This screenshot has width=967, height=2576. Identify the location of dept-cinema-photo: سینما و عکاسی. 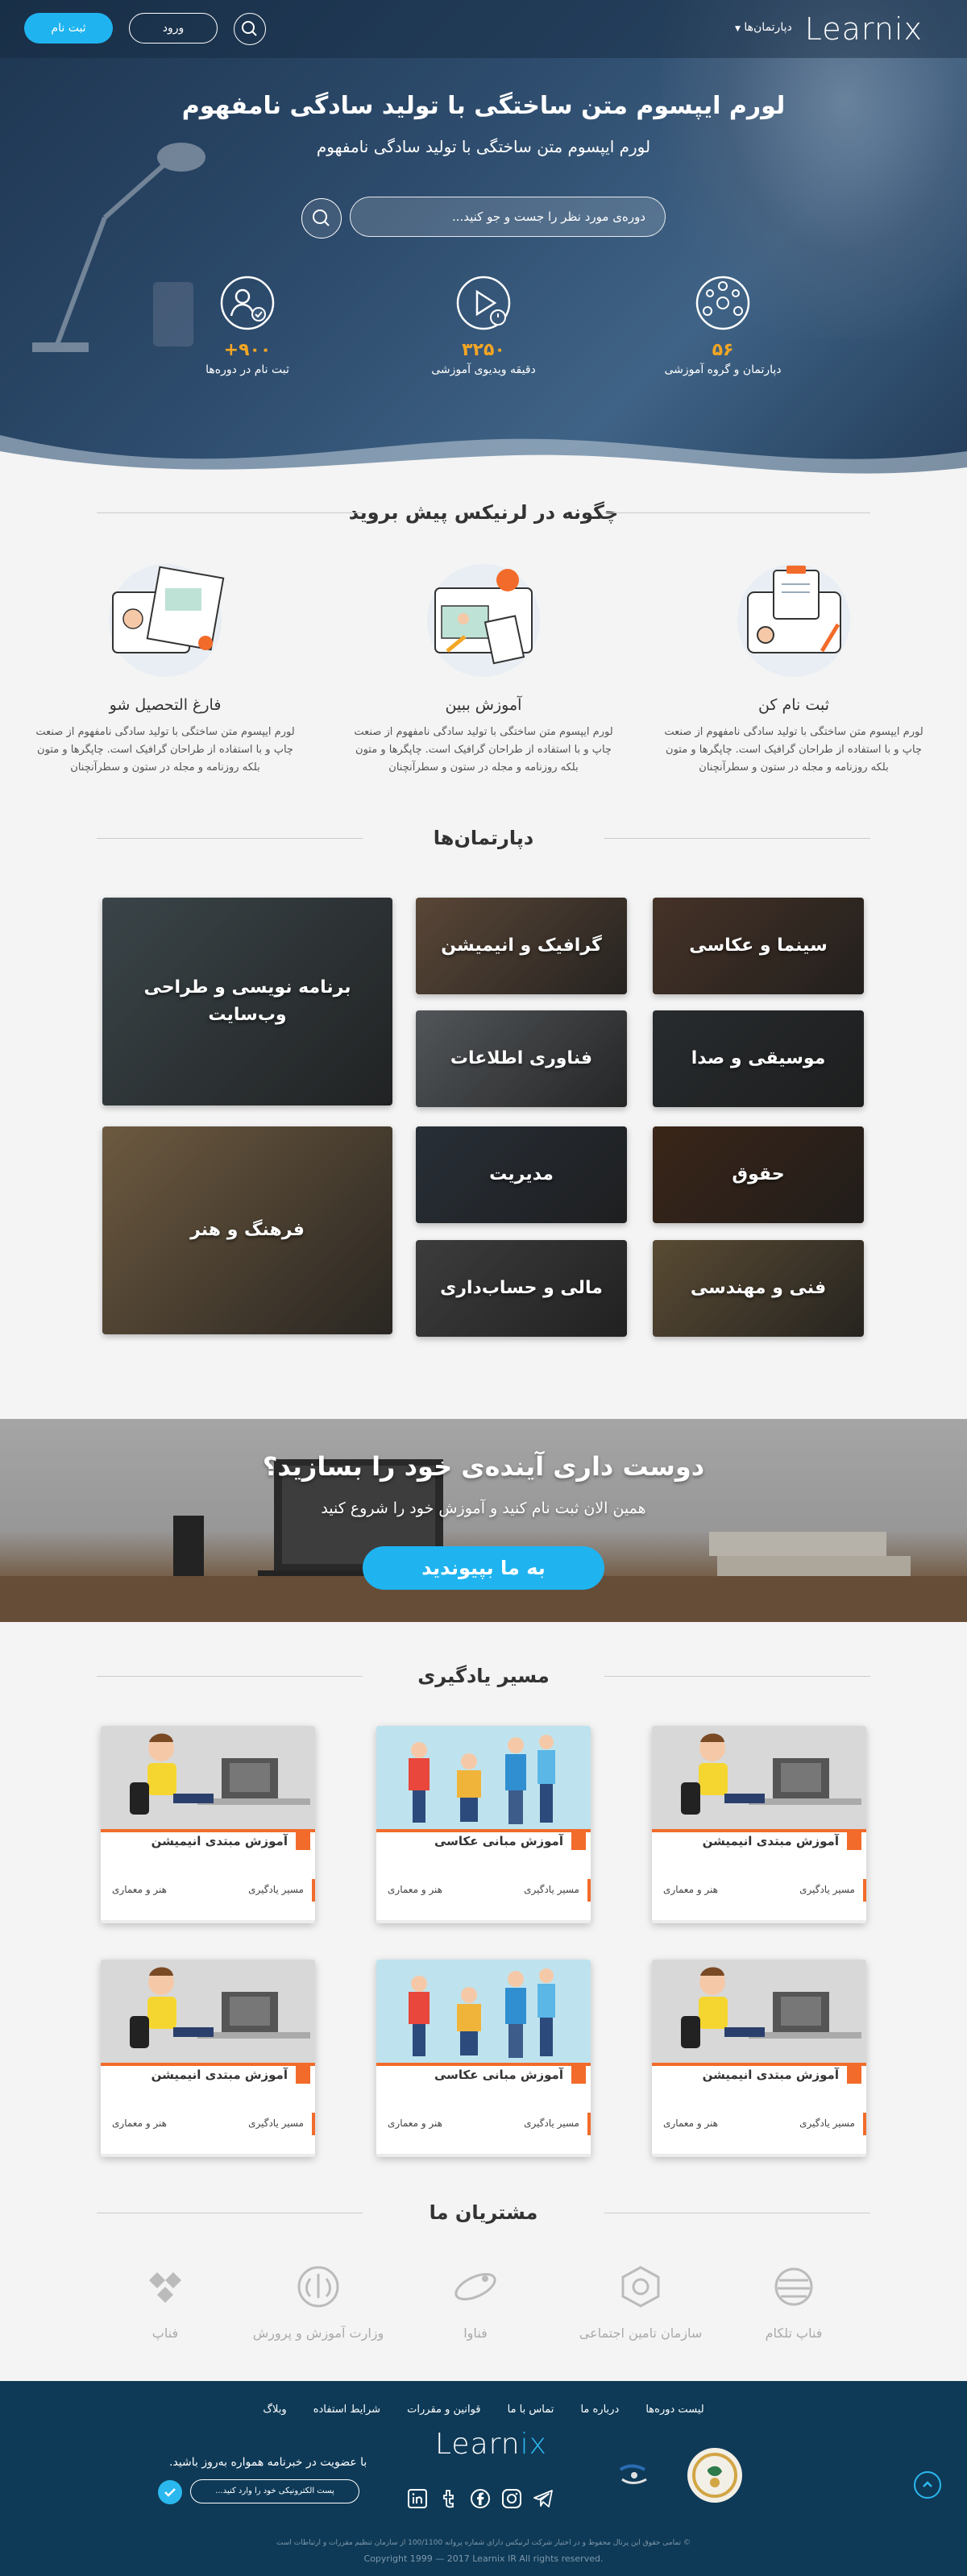
(758, 946).